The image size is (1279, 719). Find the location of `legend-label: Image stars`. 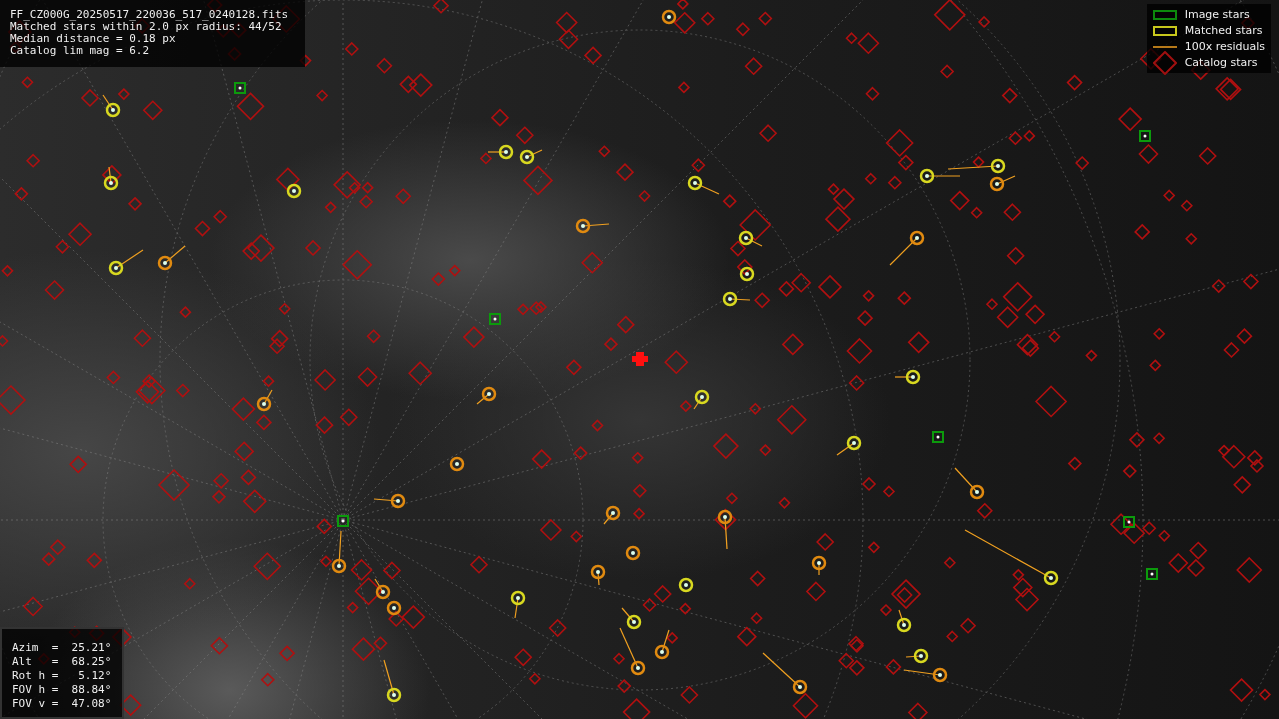

legend-label: Image stars is located at coordinates (1217, 15).